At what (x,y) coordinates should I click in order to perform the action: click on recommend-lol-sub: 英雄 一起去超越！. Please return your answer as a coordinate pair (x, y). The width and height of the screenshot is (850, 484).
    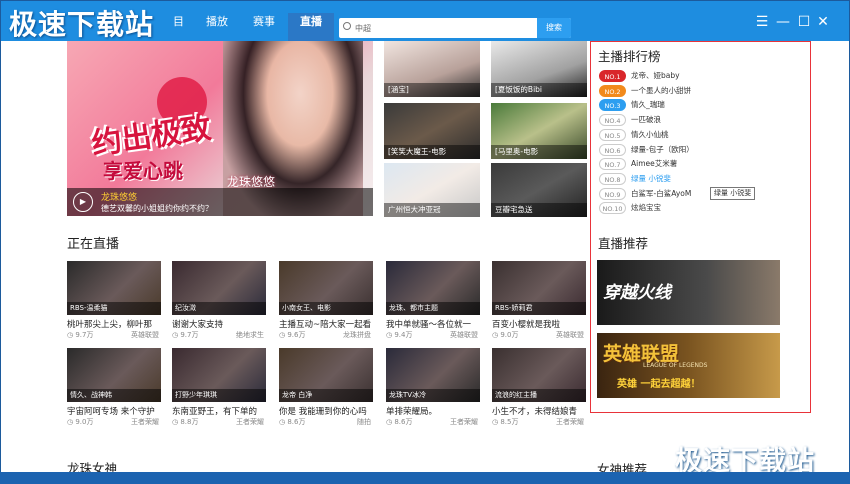
    Looking at the image, I should click on (659, 384).